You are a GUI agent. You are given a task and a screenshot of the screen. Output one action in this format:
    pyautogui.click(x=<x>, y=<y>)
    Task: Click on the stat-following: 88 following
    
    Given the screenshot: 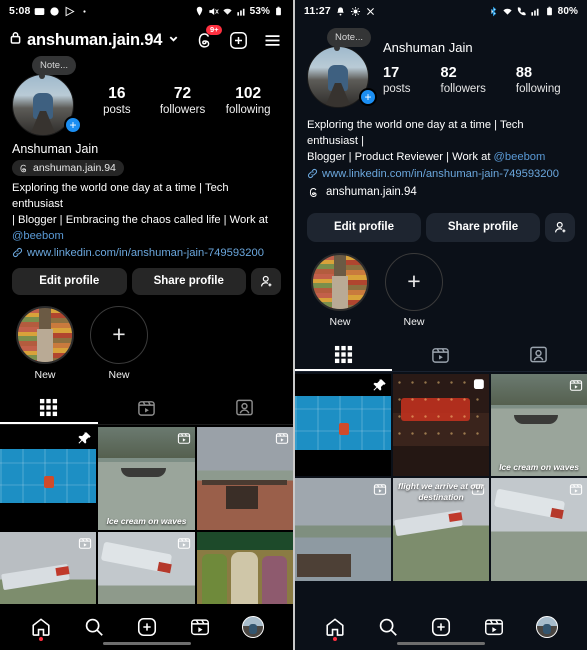 What is the action you would take?
    pyautogui.click(x=538, y=80)
    